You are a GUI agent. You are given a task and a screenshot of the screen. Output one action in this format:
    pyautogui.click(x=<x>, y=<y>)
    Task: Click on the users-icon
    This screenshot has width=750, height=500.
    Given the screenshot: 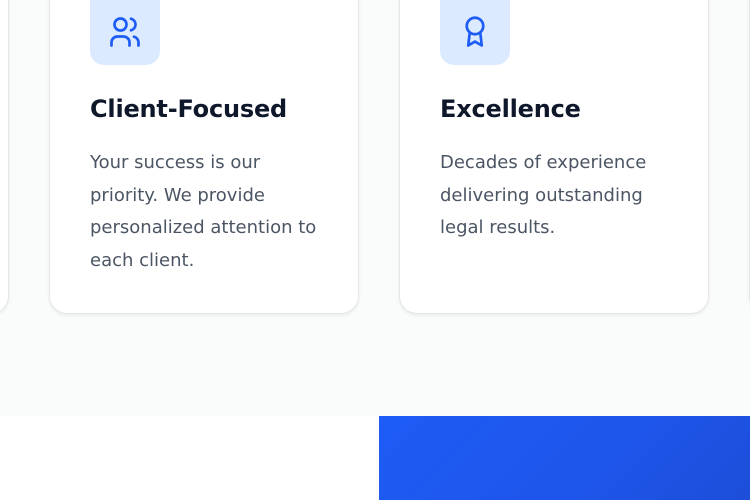 What is the action you would take?
    pyautogui.click(x=125, y=32)
    